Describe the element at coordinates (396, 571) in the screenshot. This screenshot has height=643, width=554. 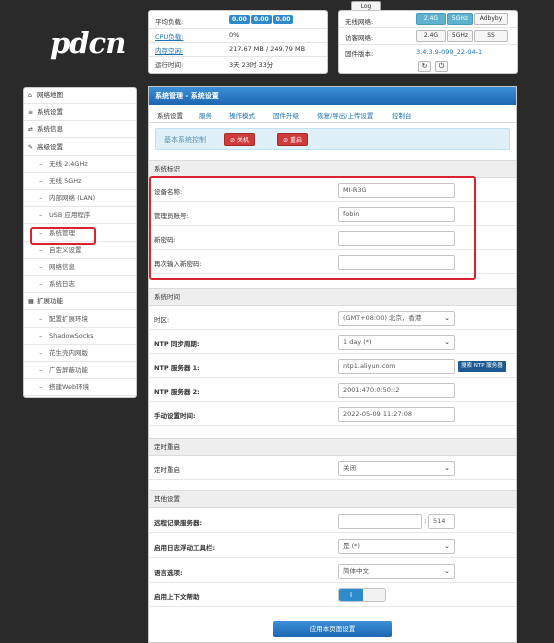
I see `language-select: 简体中文 ⌄` at that location.